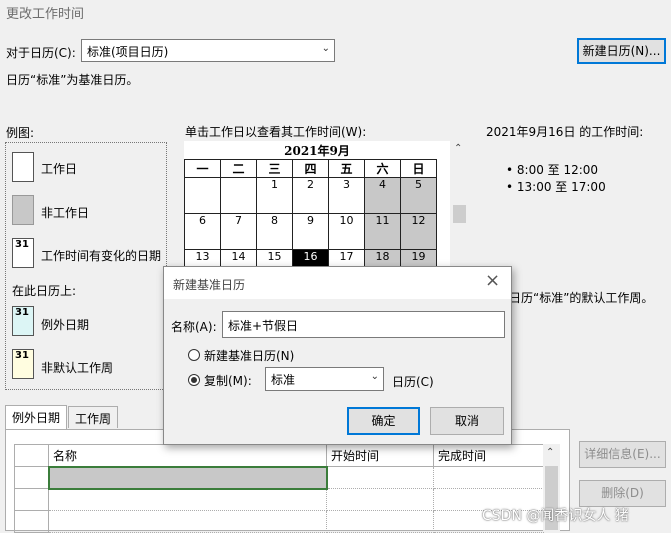  I want to click on radio-copy, so click(194, 380).